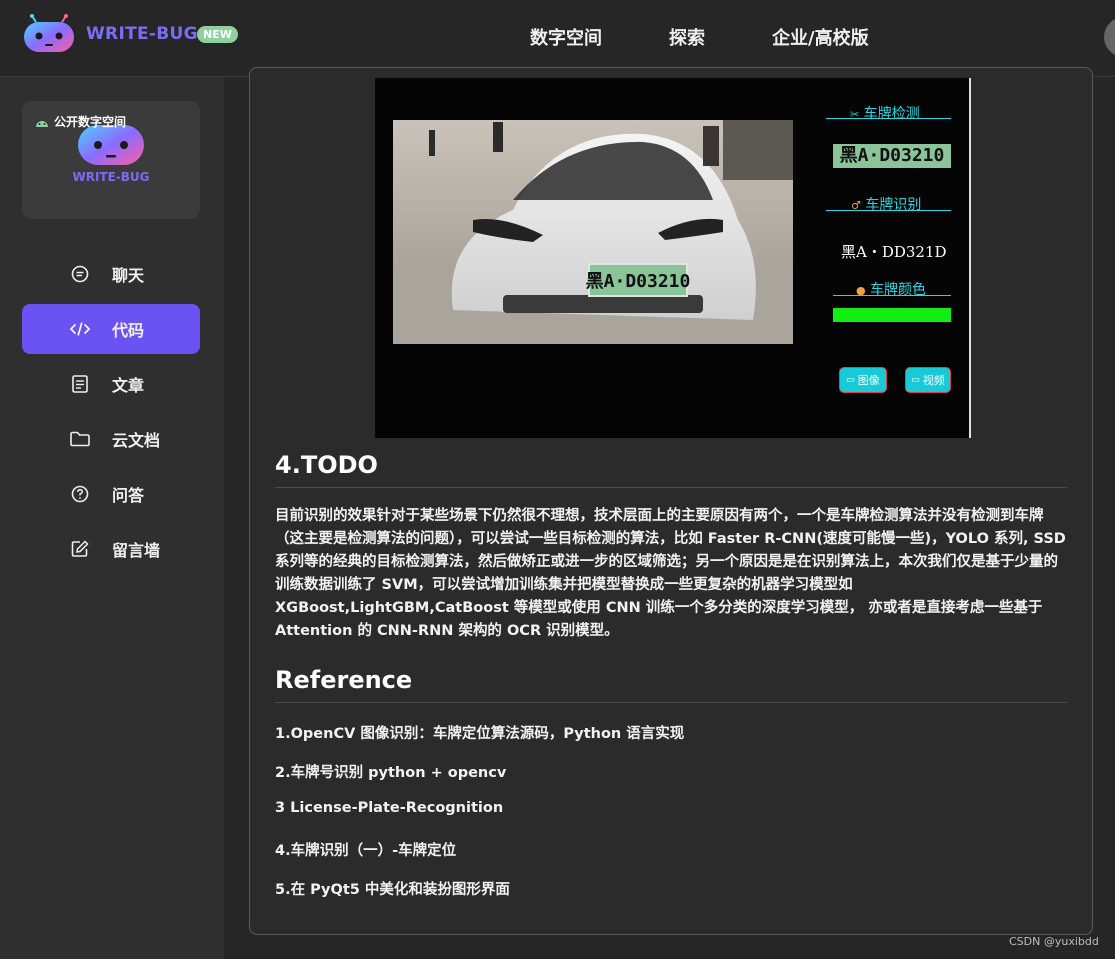 The width and height of the screenshot is (1115, 959). What do you see at coordinates (638, 281) in the screenshot?
I see `photo-plate-text: 黑A·D03210` at bounding box center [638, 281].